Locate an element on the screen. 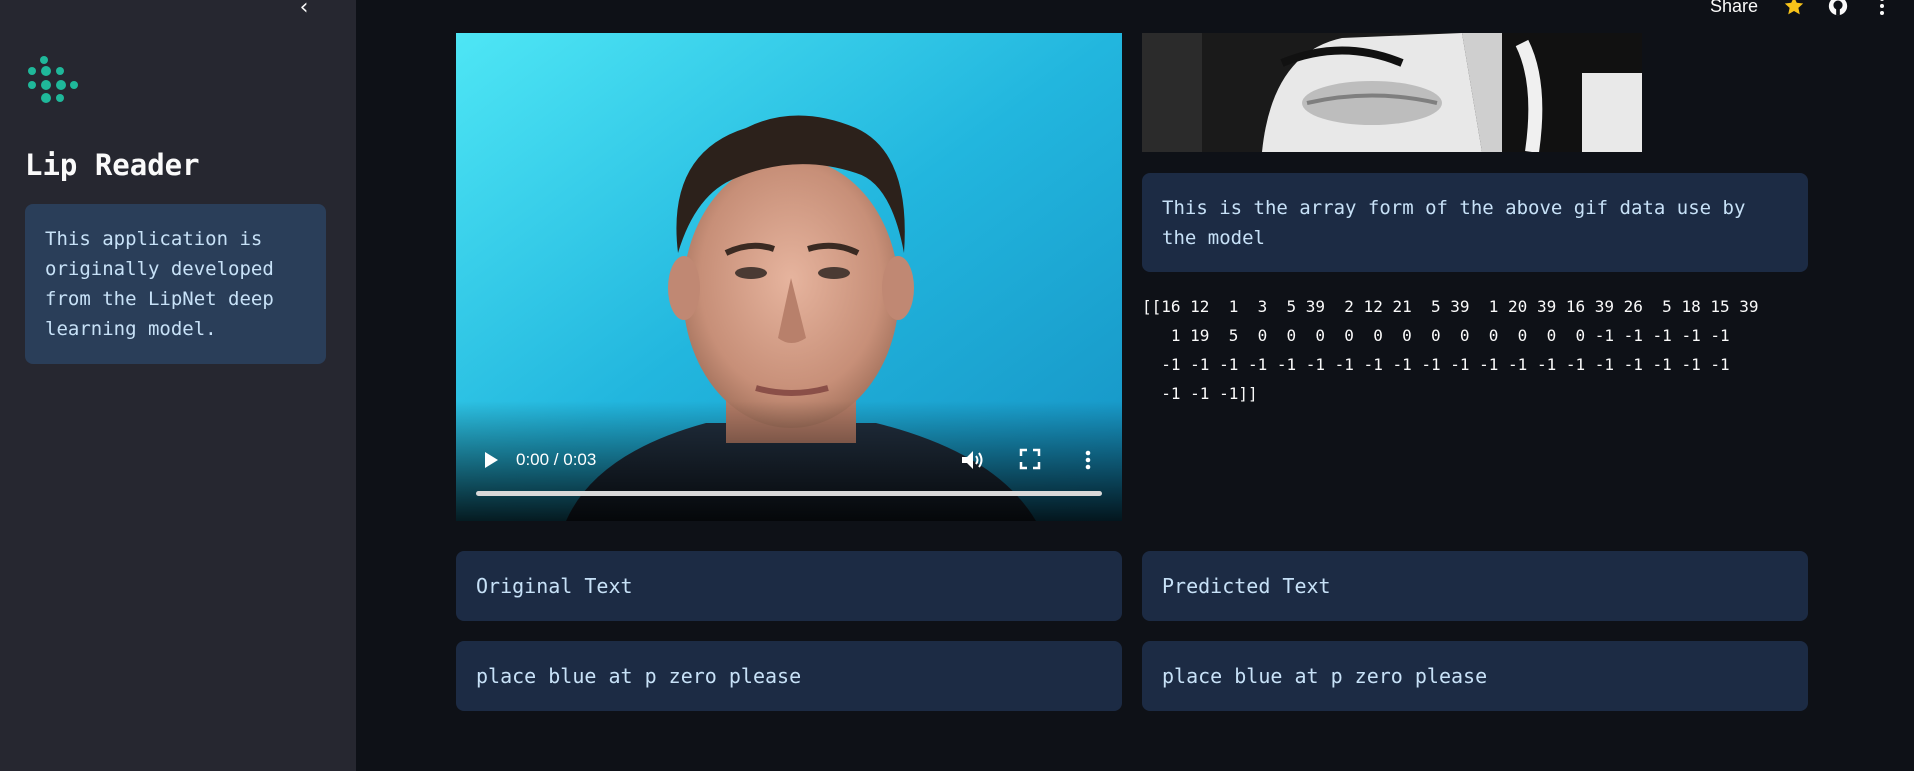  original-text-label: Original Text is located at coordinates (554, 586).